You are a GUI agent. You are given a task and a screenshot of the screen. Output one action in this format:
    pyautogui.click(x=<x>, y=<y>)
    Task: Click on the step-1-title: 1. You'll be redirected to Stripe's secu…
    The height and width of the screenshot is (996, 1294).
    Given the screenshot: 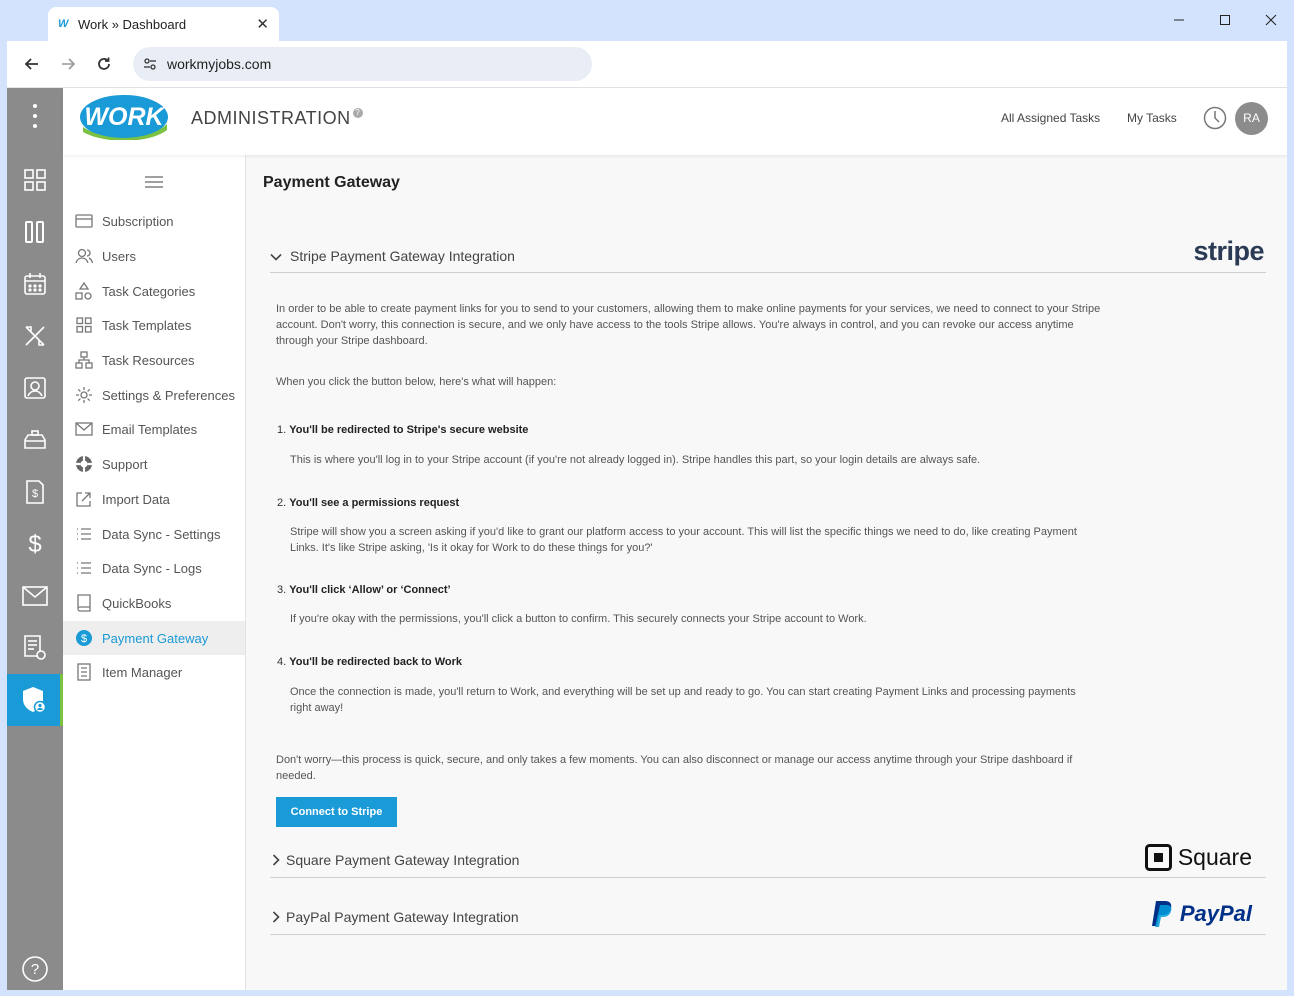 What is the action you would take?
    pyautogui.click(x=403, y=430)
    